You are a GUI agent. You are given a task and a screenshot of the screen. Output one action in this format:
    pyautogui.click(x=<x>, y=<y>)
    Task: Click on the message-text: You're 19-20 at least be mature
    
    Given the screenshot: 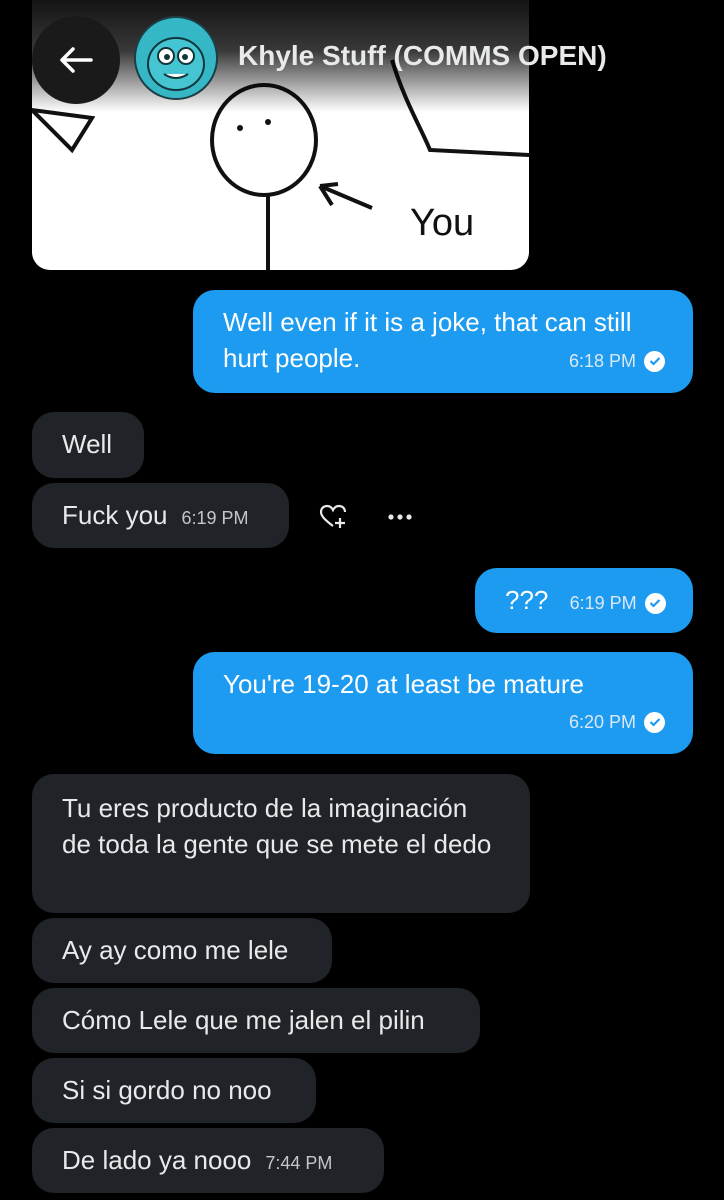 What is the action you would take?
    pyautogui.click(x=404, y=684)
    